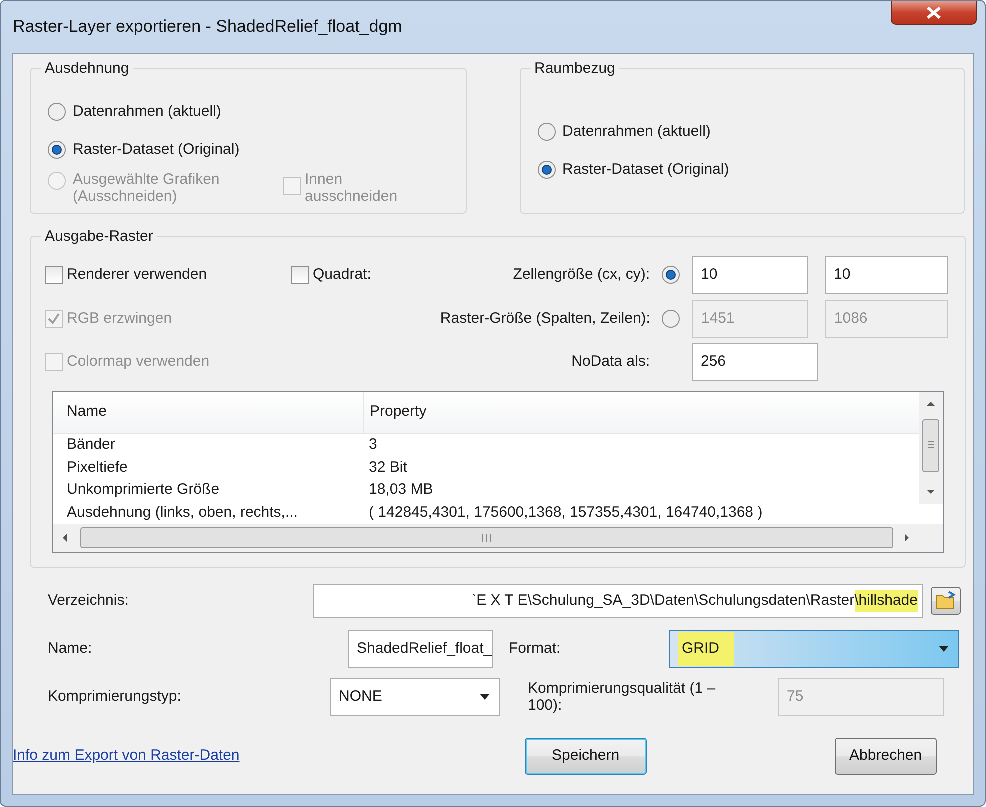  I want to click on field-label: Format:, so click(535, 648).